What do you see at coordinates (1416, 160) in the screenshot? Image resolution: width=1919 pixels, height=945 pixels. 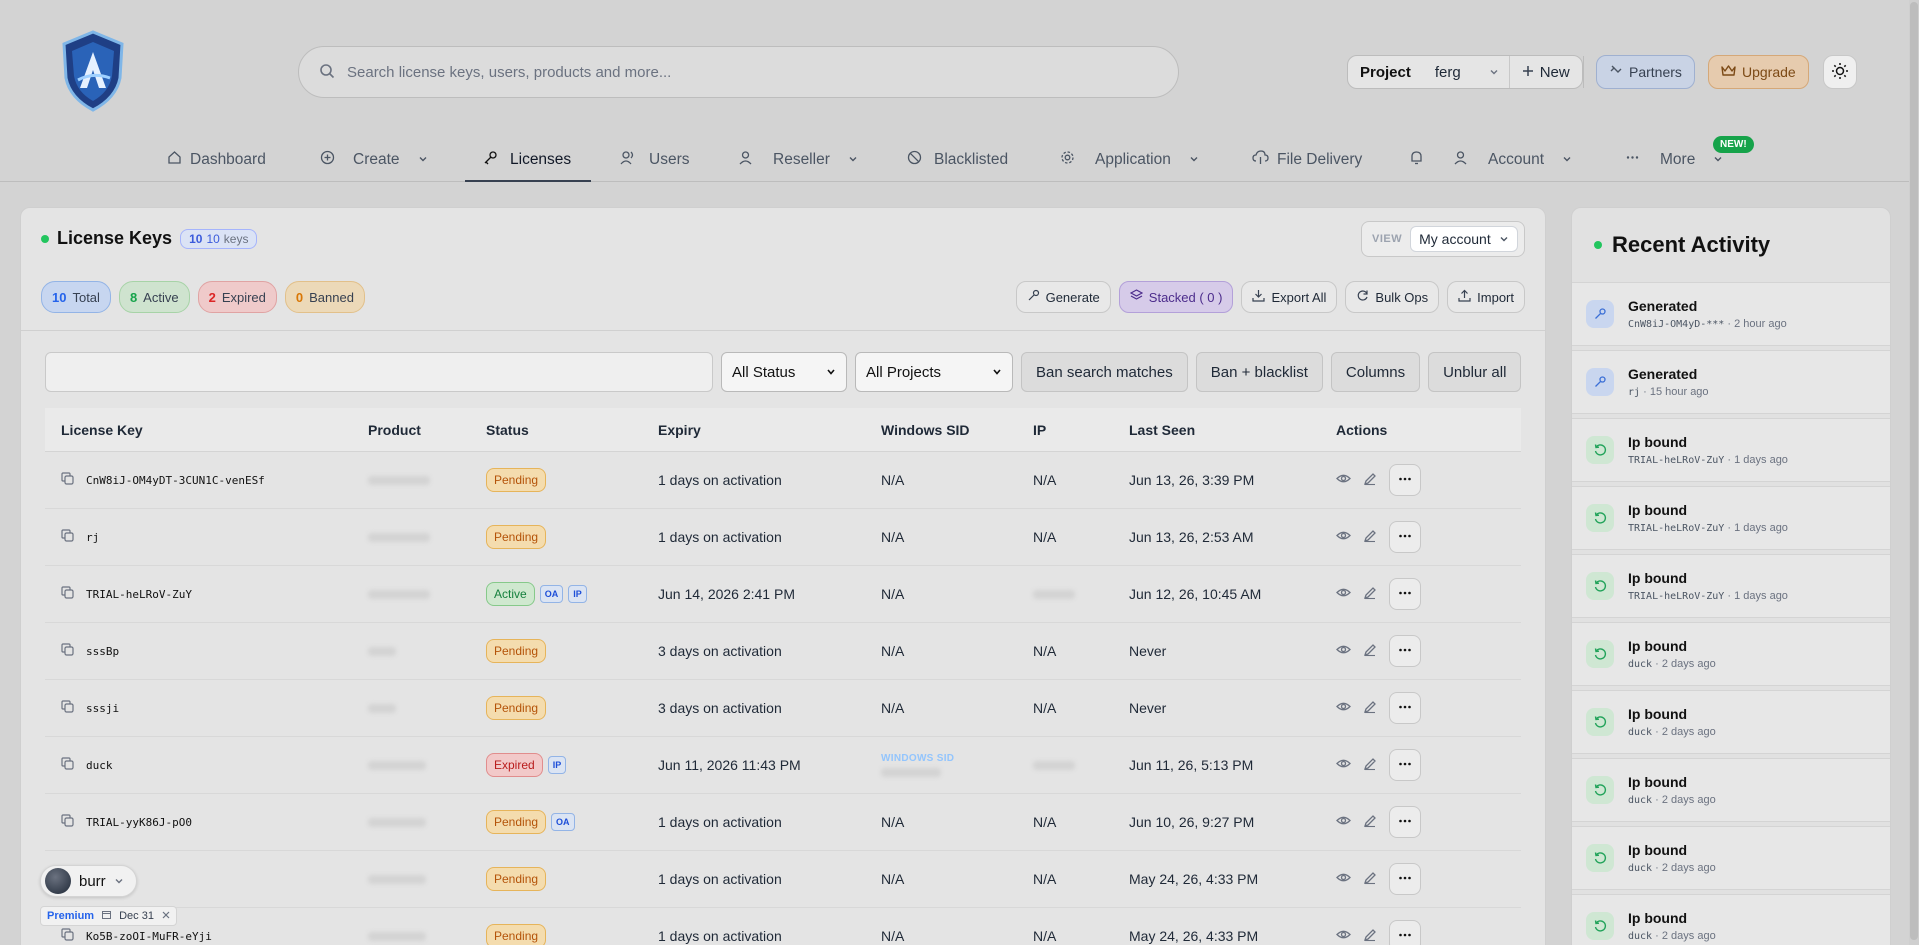 I see `notifications-bell` at bounding box center [1416, 160].